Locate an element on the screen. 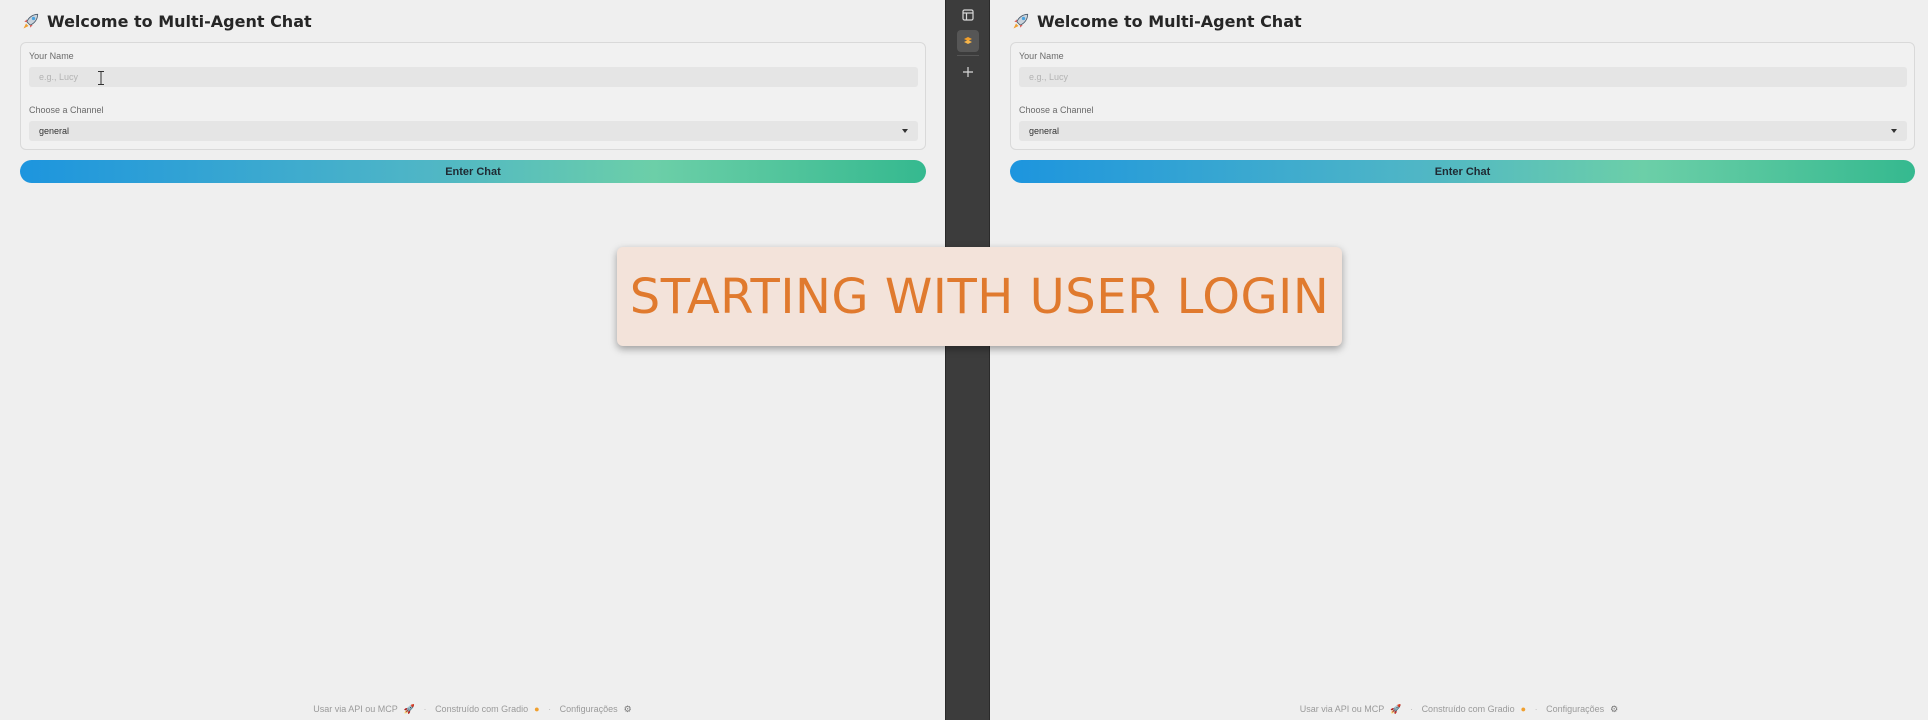  panel-toggle-icon is located at coordinates (968, 15).